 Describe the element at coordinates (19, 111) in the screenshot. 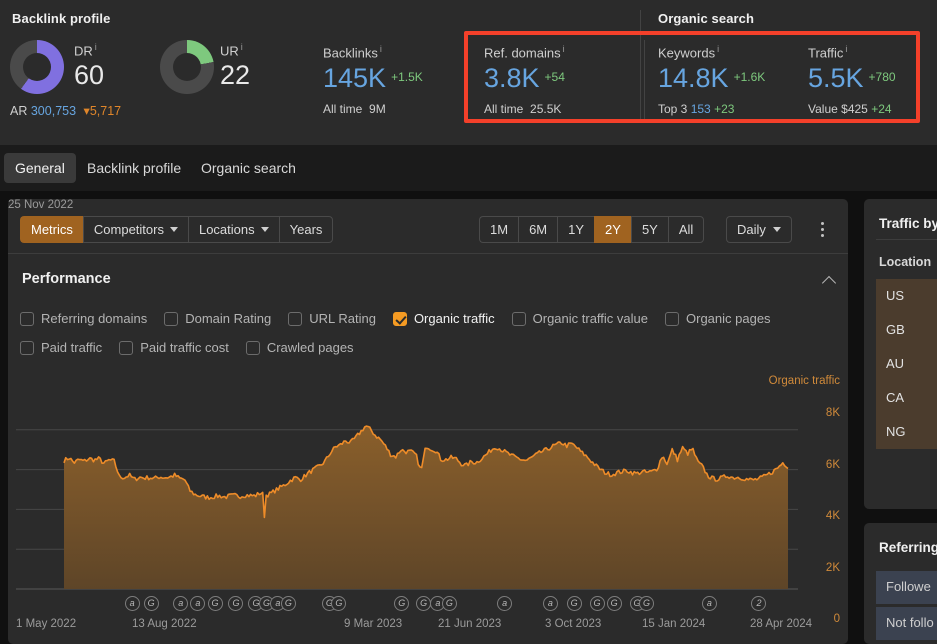

I see `ahrefs-rank-label: AR` at that location.